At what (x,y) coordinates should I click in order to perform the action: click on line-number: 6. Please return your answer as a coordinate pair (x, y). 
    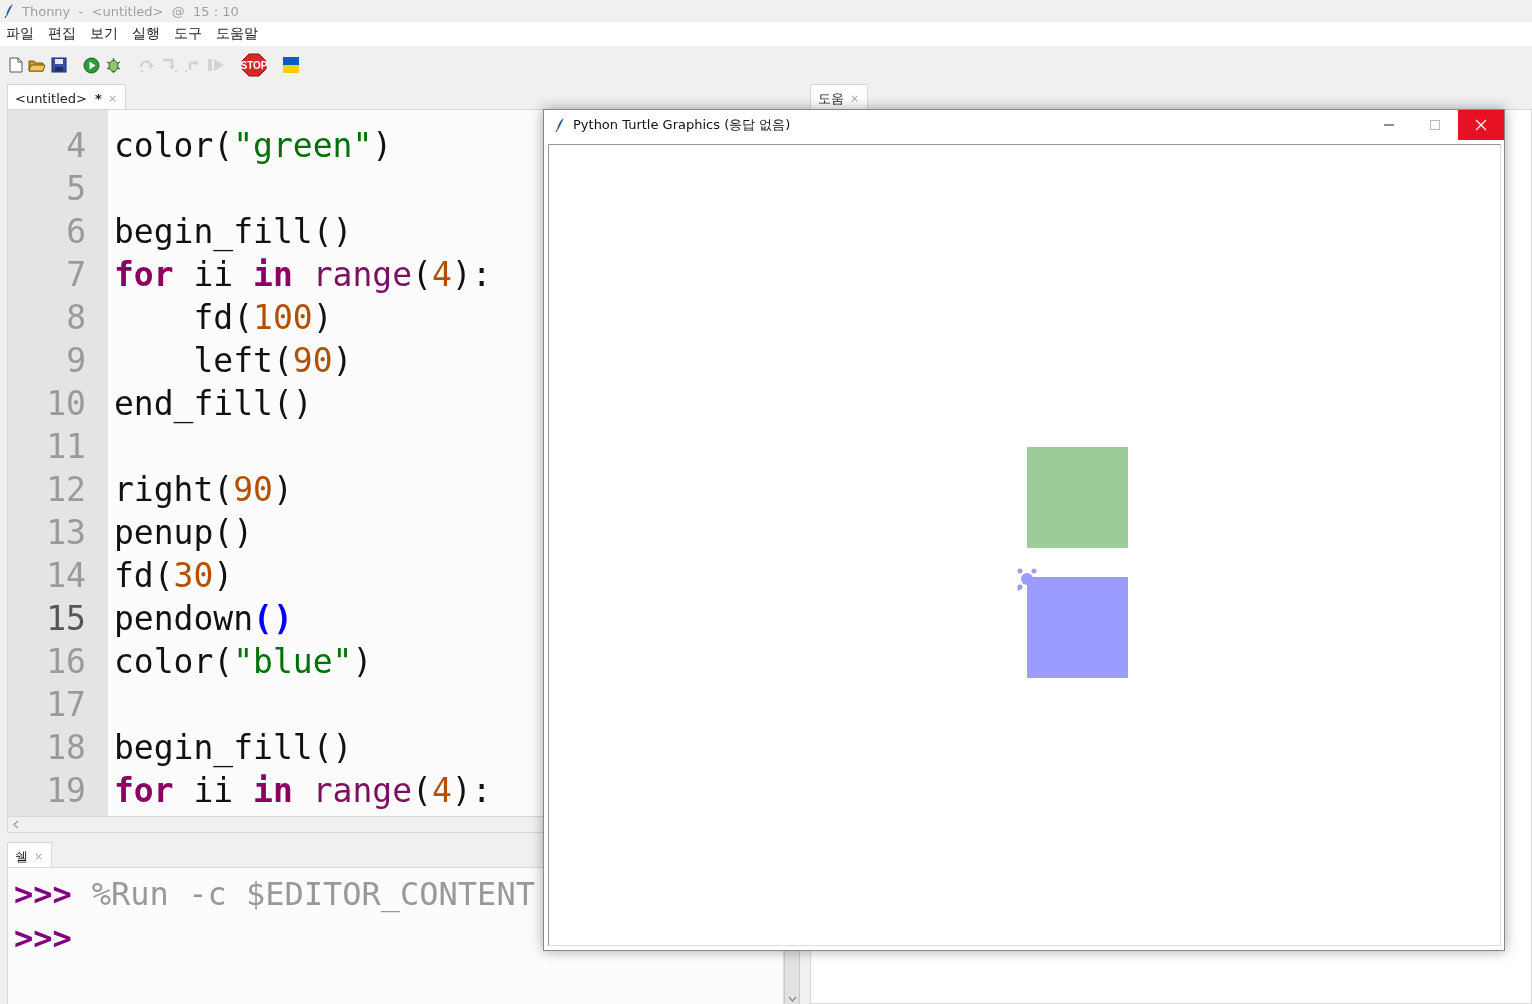
    Looking at the image, I should click on (76, 232).